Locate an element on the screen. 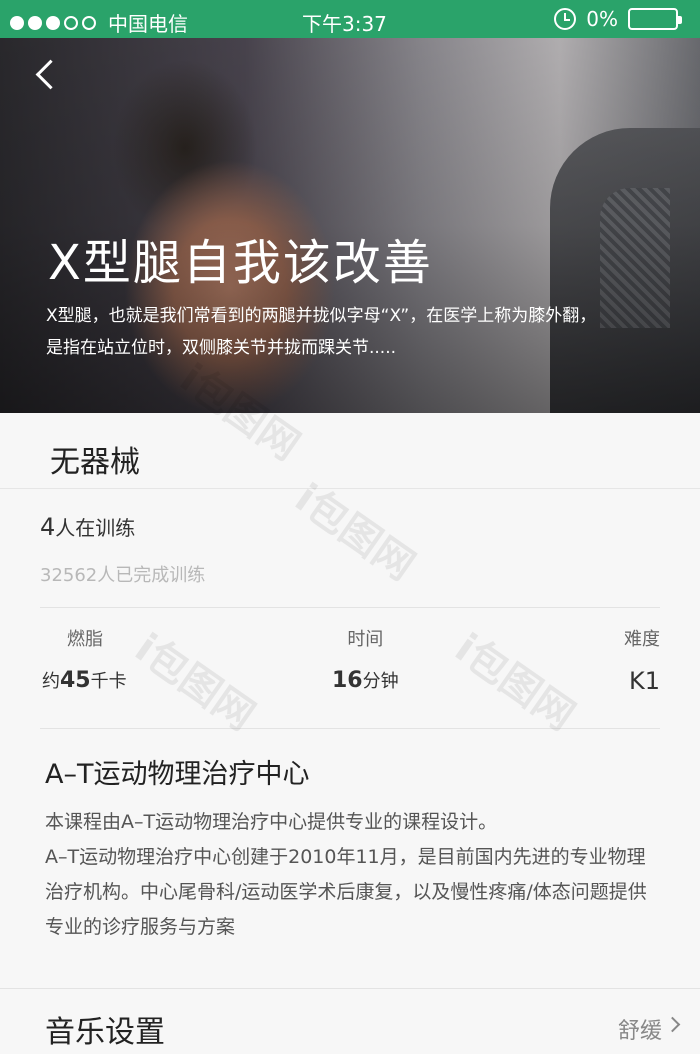 This screenshot has width=700, height=1054. equipment-section: 无器械 is located at coordinates (350, 451).